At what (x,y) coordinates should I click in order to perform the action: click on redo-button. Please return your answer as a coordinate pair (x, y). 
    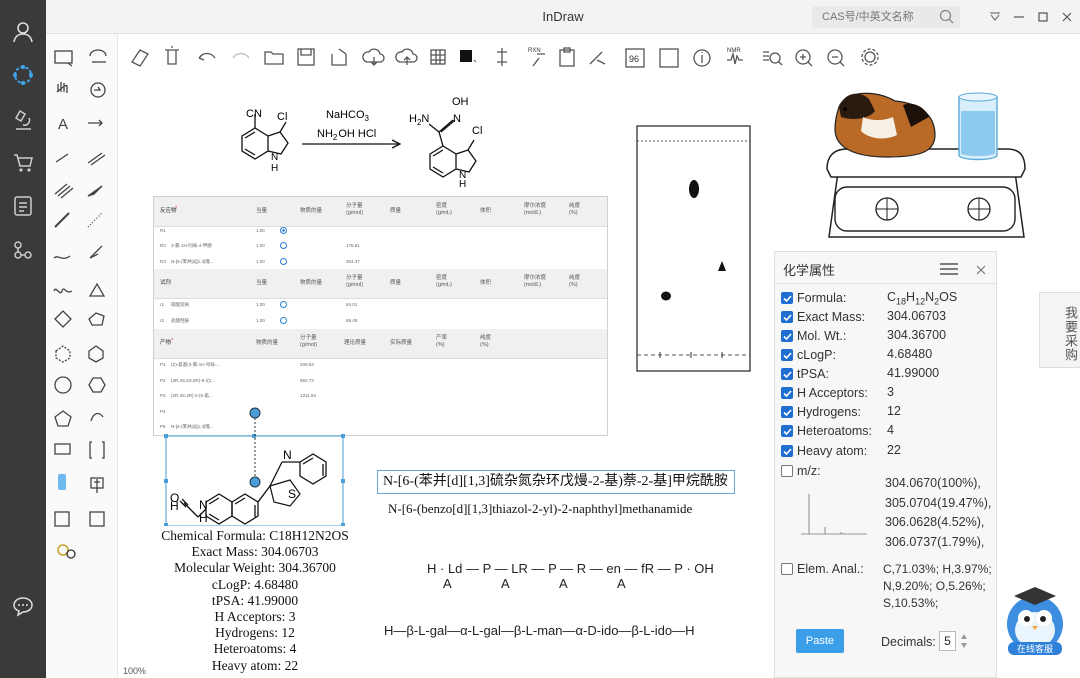
    Looking at the image, I should click on (241, 56).